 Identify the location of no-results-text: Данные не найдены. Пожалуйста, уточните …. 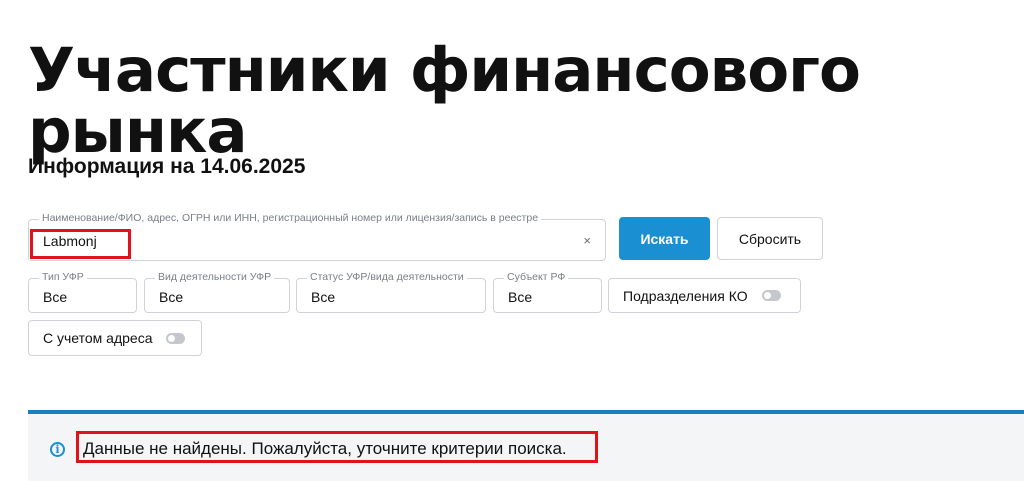
(325, 448).